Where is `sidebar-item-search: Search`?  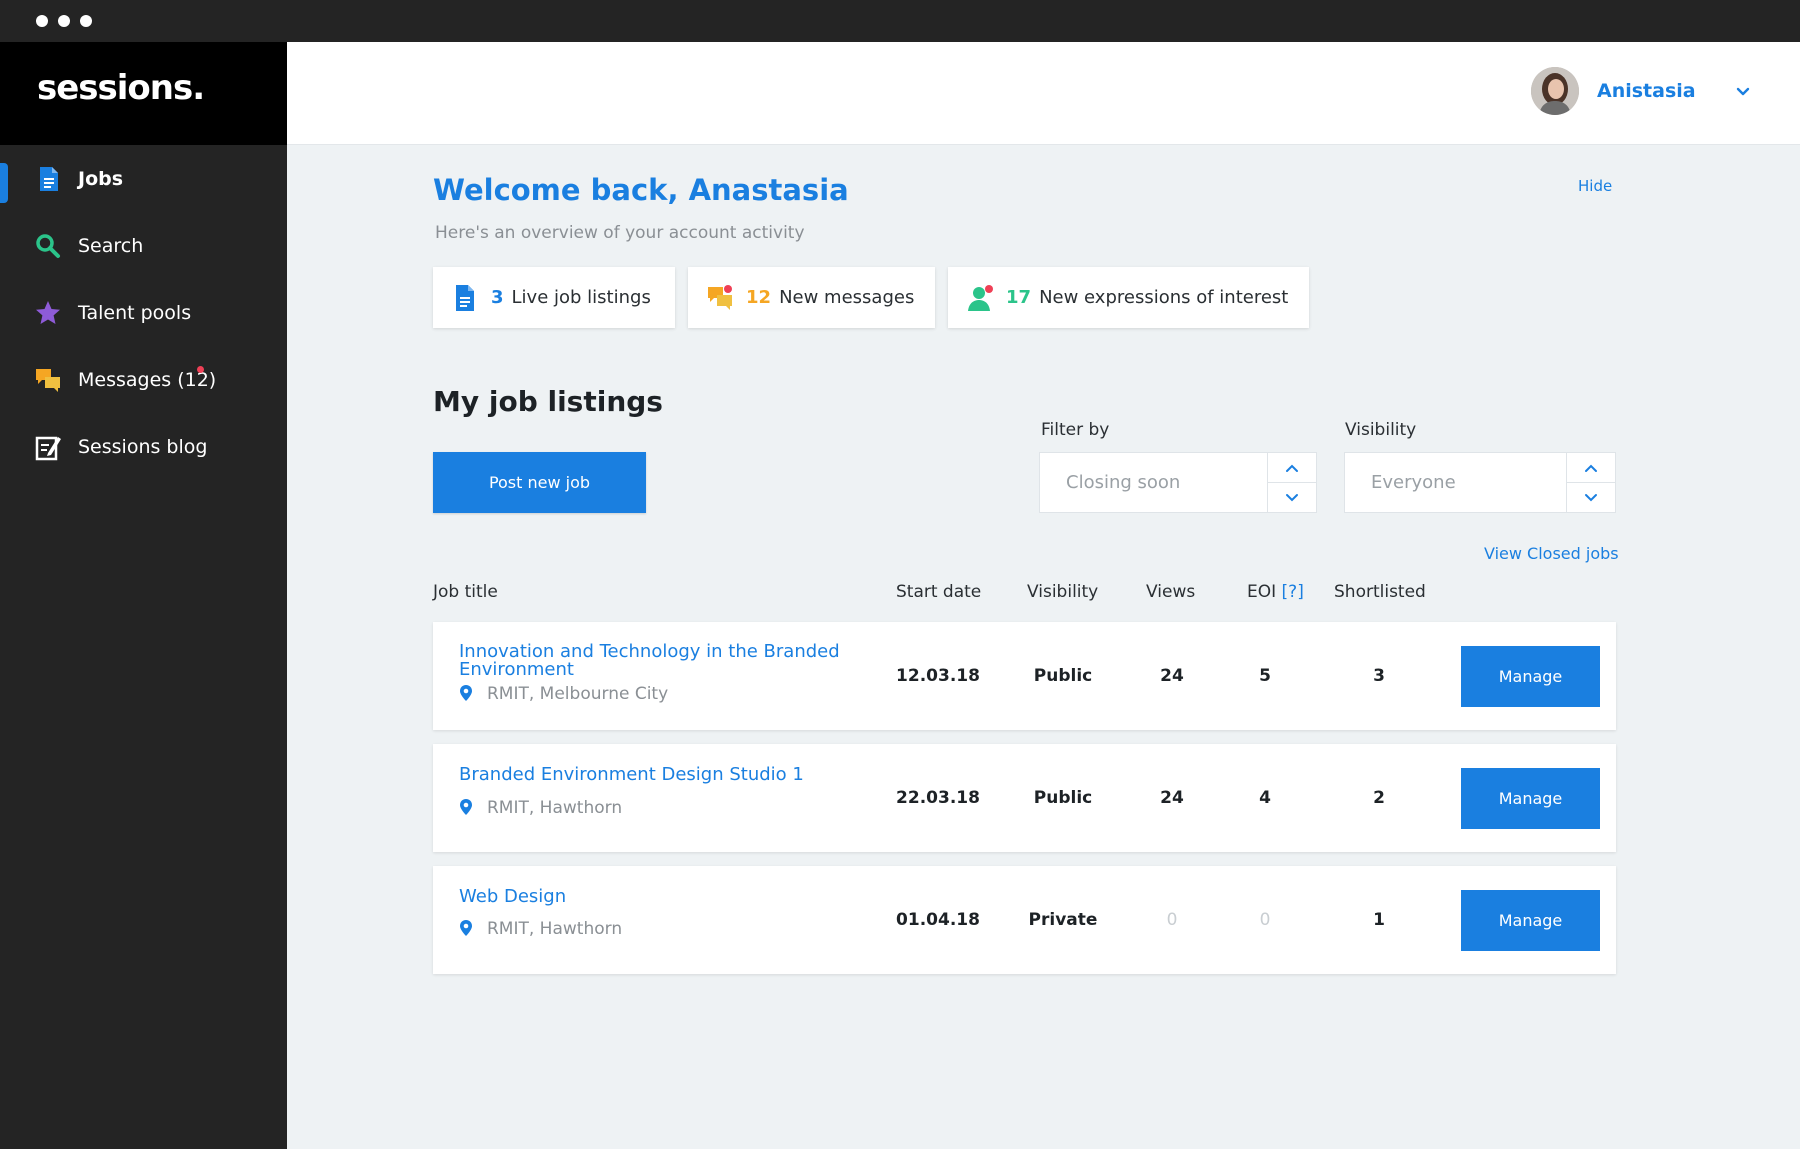 sidebar-item-search: Search is located at coordinates (143, 245).